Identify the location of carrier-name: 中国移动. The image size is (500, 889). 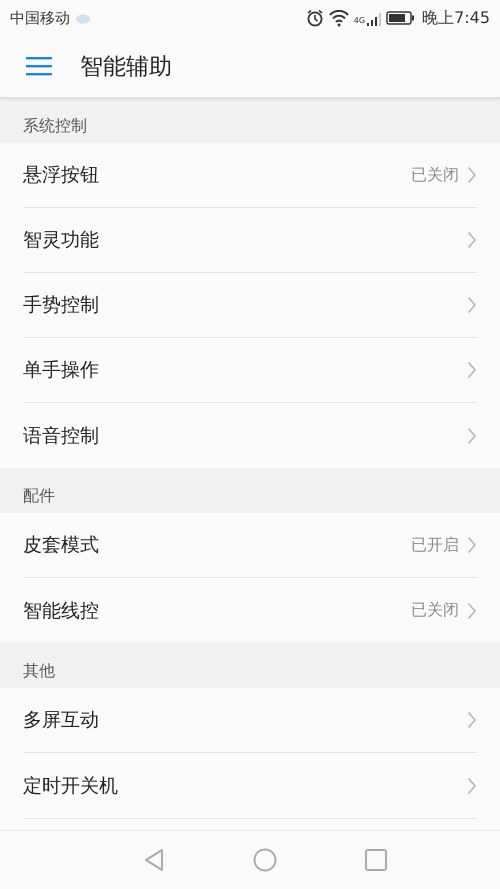
(40, 18).